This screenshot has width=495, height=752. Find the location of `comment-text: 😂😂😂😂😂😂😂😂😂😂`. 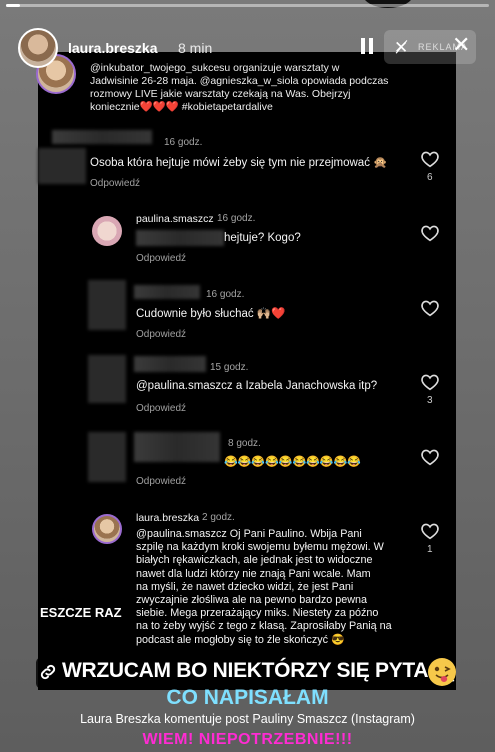

comment-text: 😂😂😂😂😂😂😂😂😂😂 is located at coordinates (292, 462).